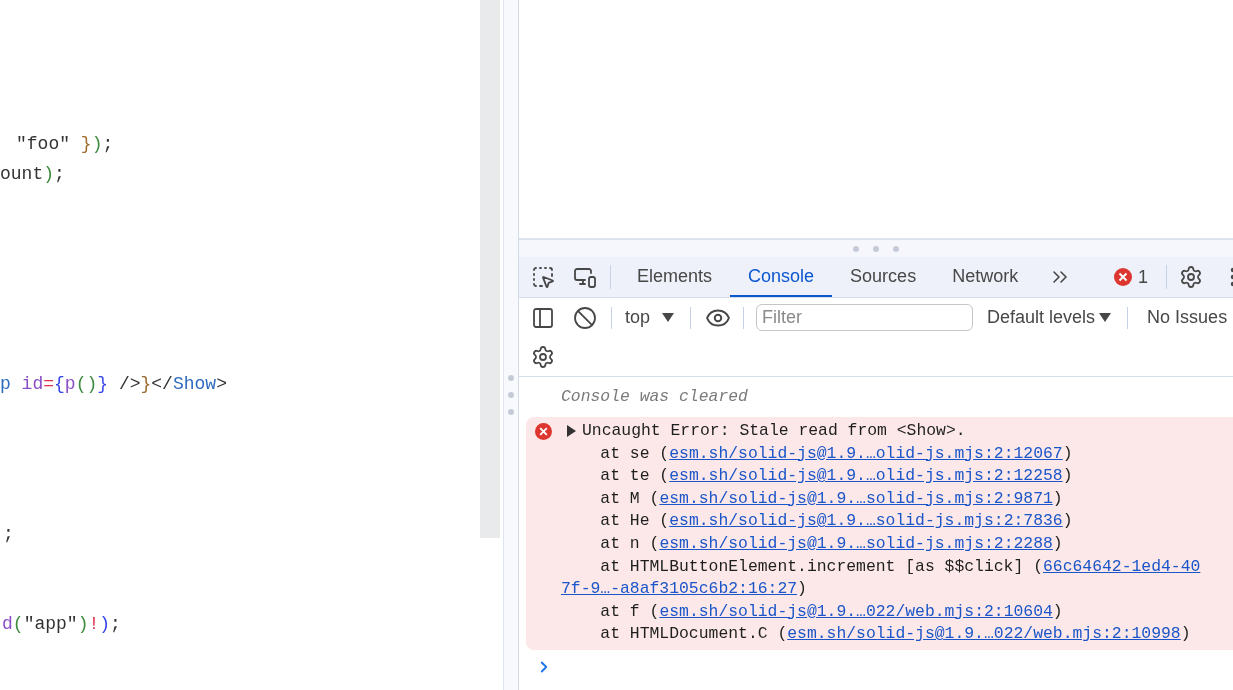  Describe the element at coordinates (866, 453) in the screenshot. I see `source-link: esm.sh/solid-js@1.9.…olid-js.mjs:2:12067` at that location.